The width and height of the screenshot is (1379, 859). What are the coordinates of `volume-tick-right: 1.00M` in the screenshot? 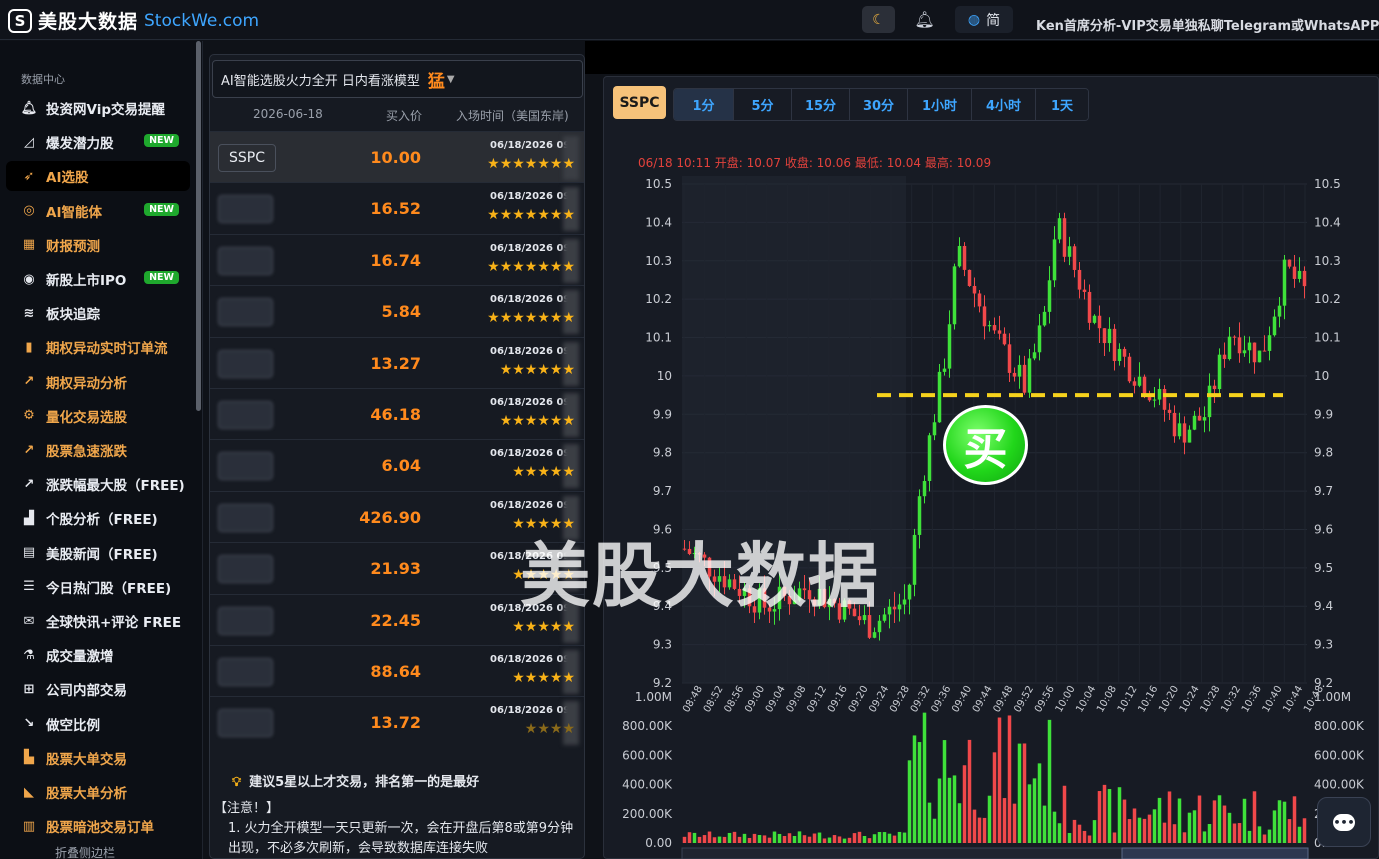 It's located at (1332, 697).